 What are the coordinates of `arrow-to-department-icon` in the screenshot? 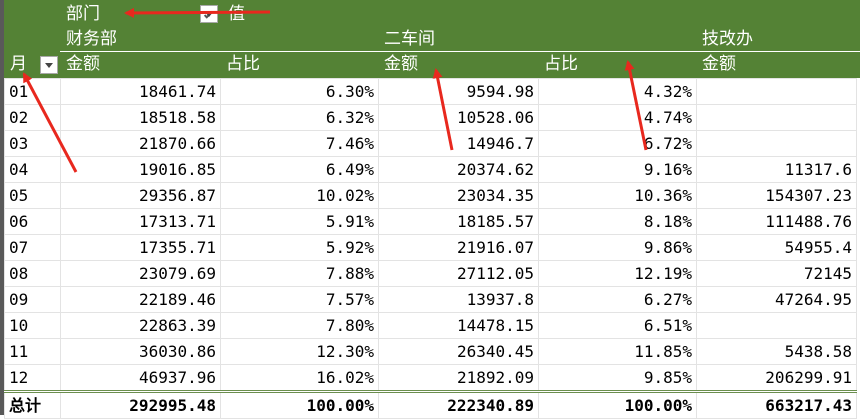 It's located at (197, 12).